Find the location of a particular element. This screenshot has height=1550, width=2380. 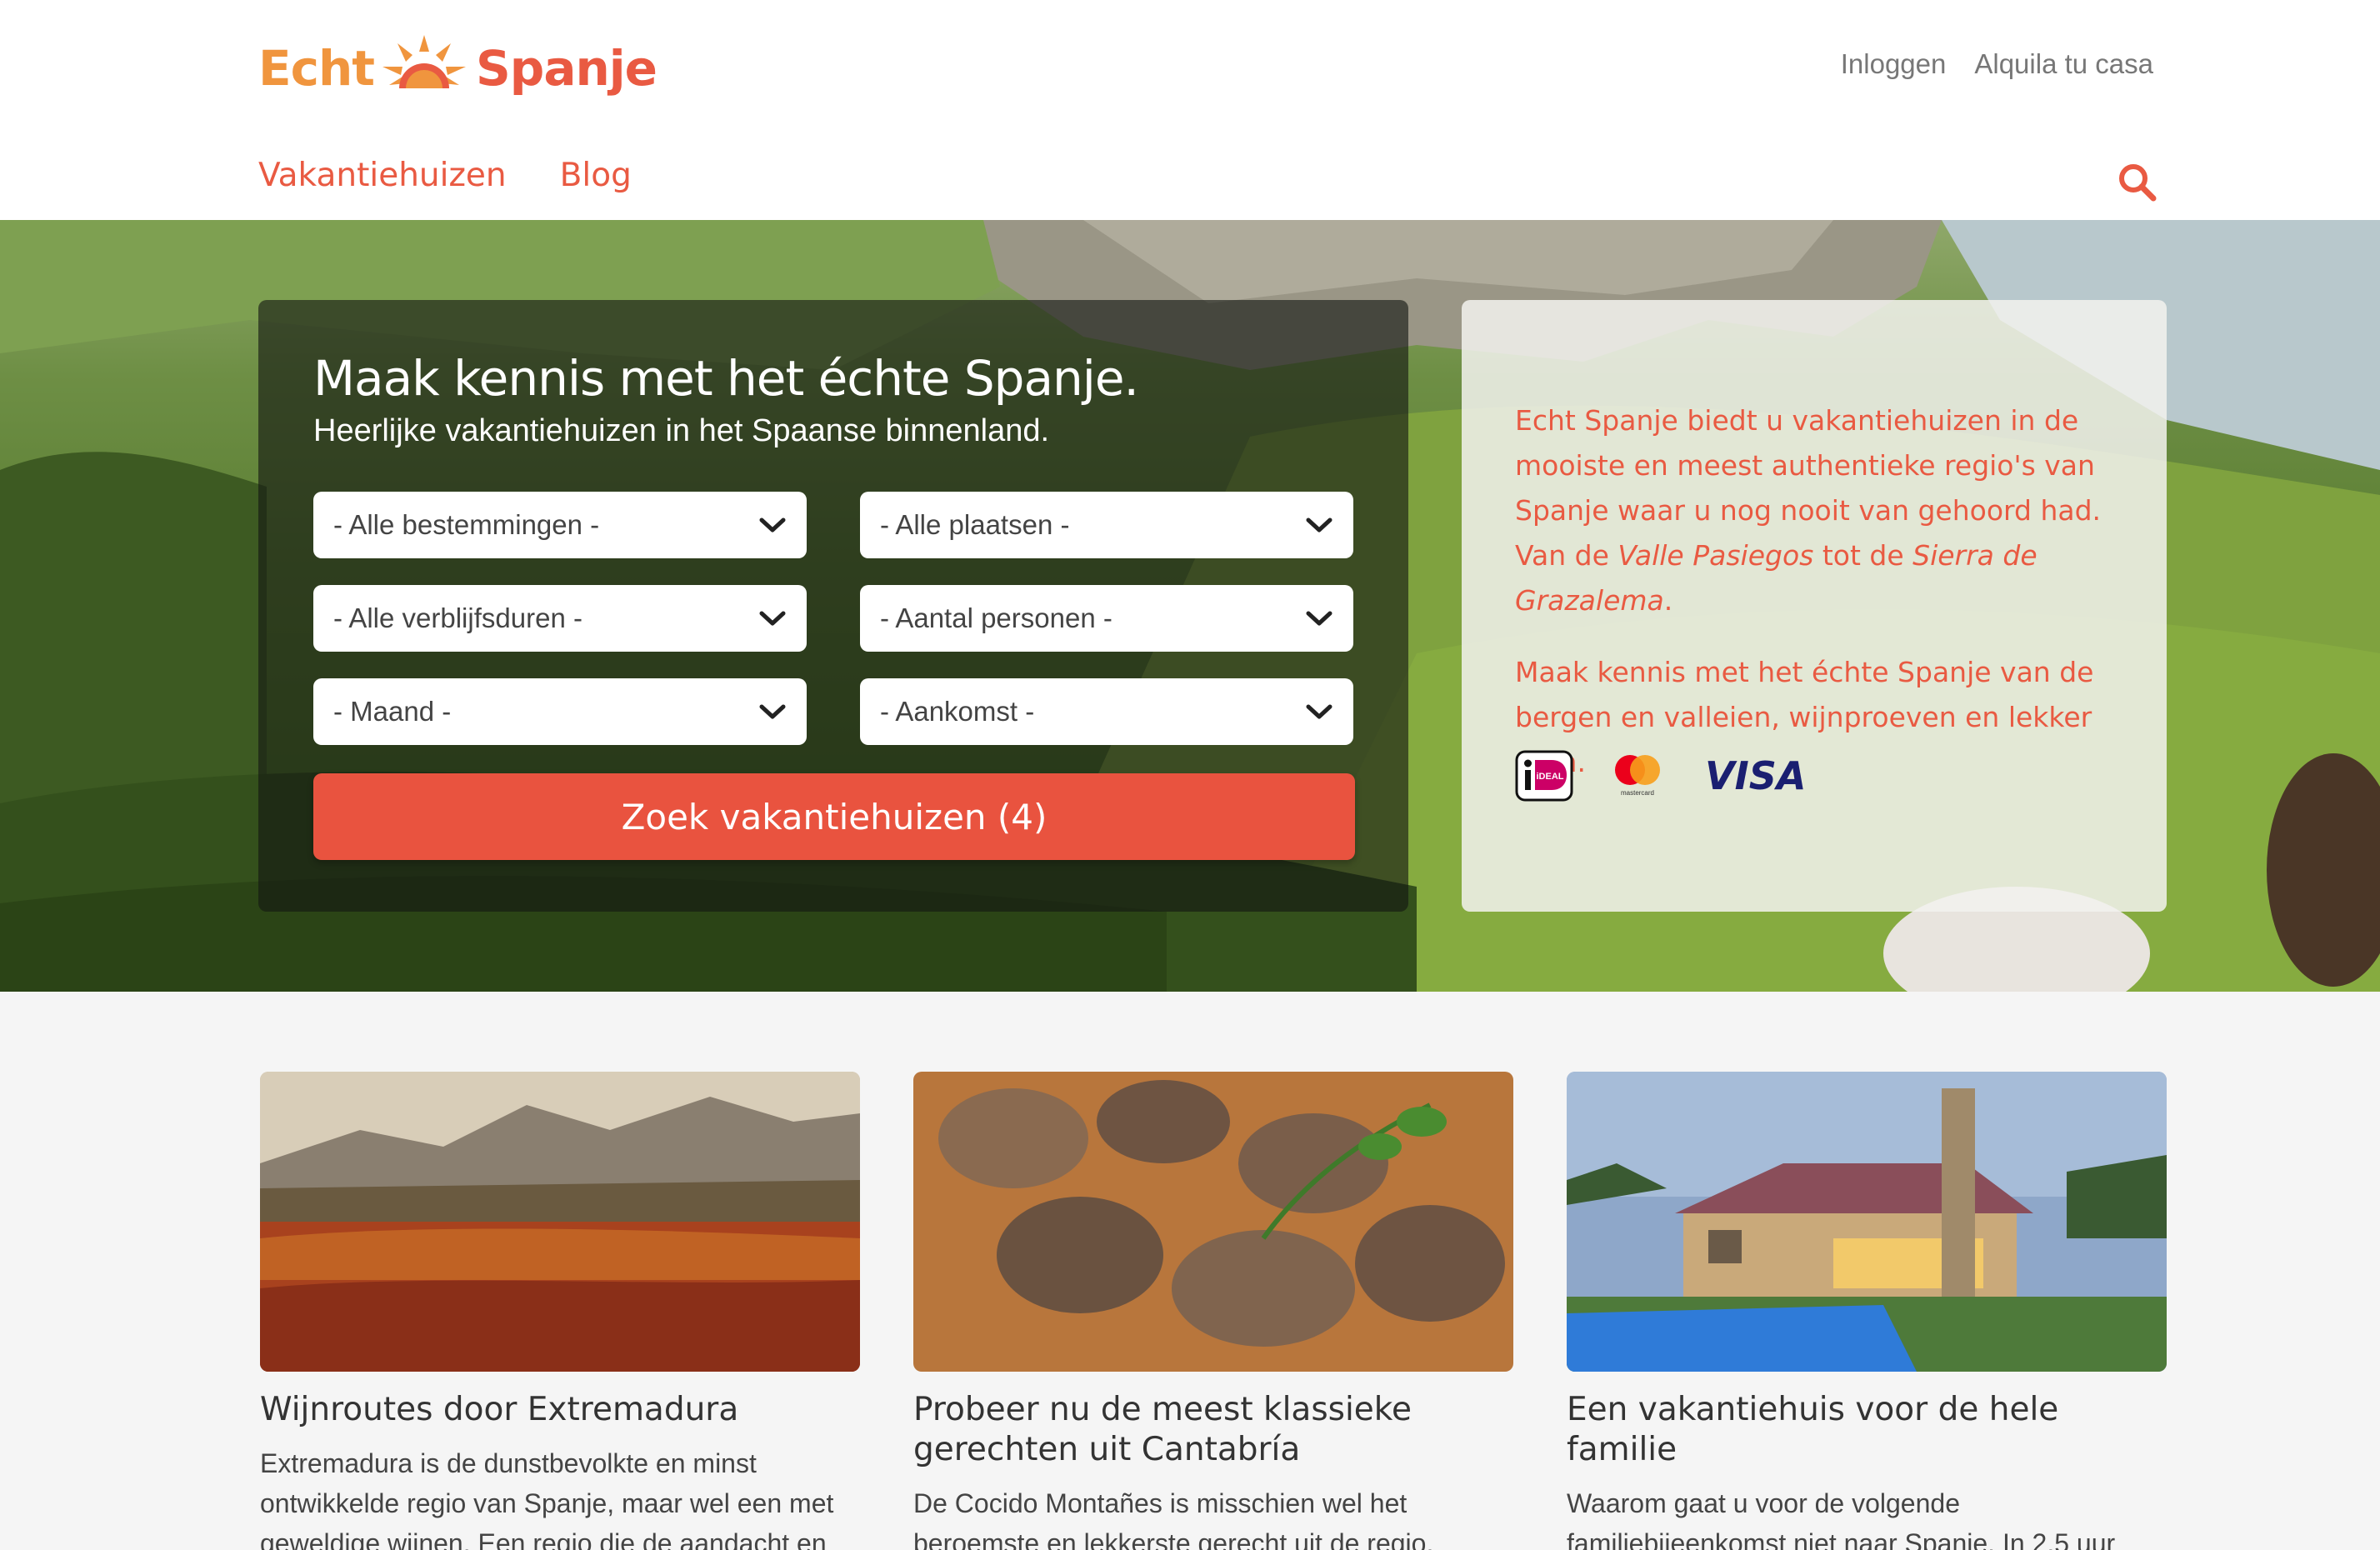

holiday-house-image is located at coordinates (1867, 1222).